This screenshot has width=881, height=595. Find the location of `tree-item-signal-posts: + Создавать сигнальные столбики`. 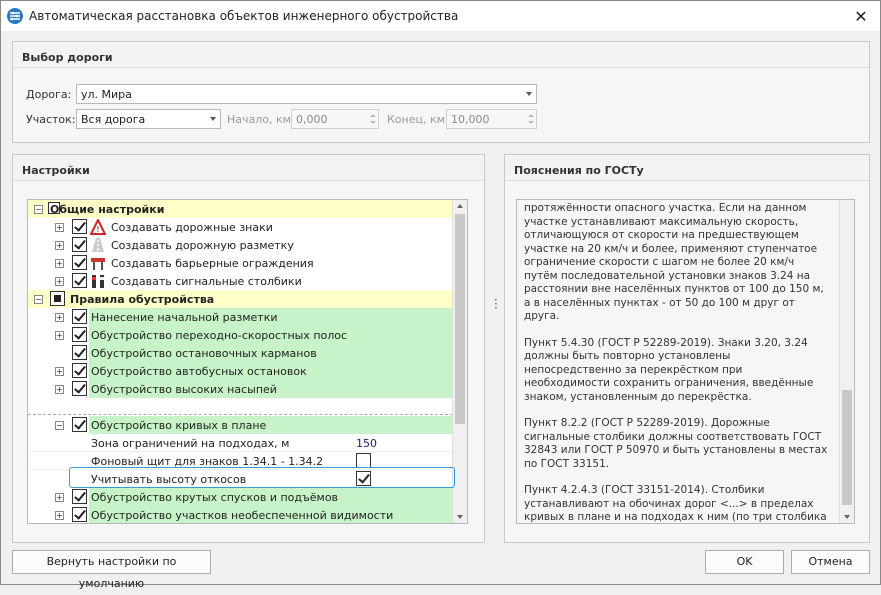

tree-item-signal-posts: + Создавать сигнальные столбики is located at coordinates (240, 281).